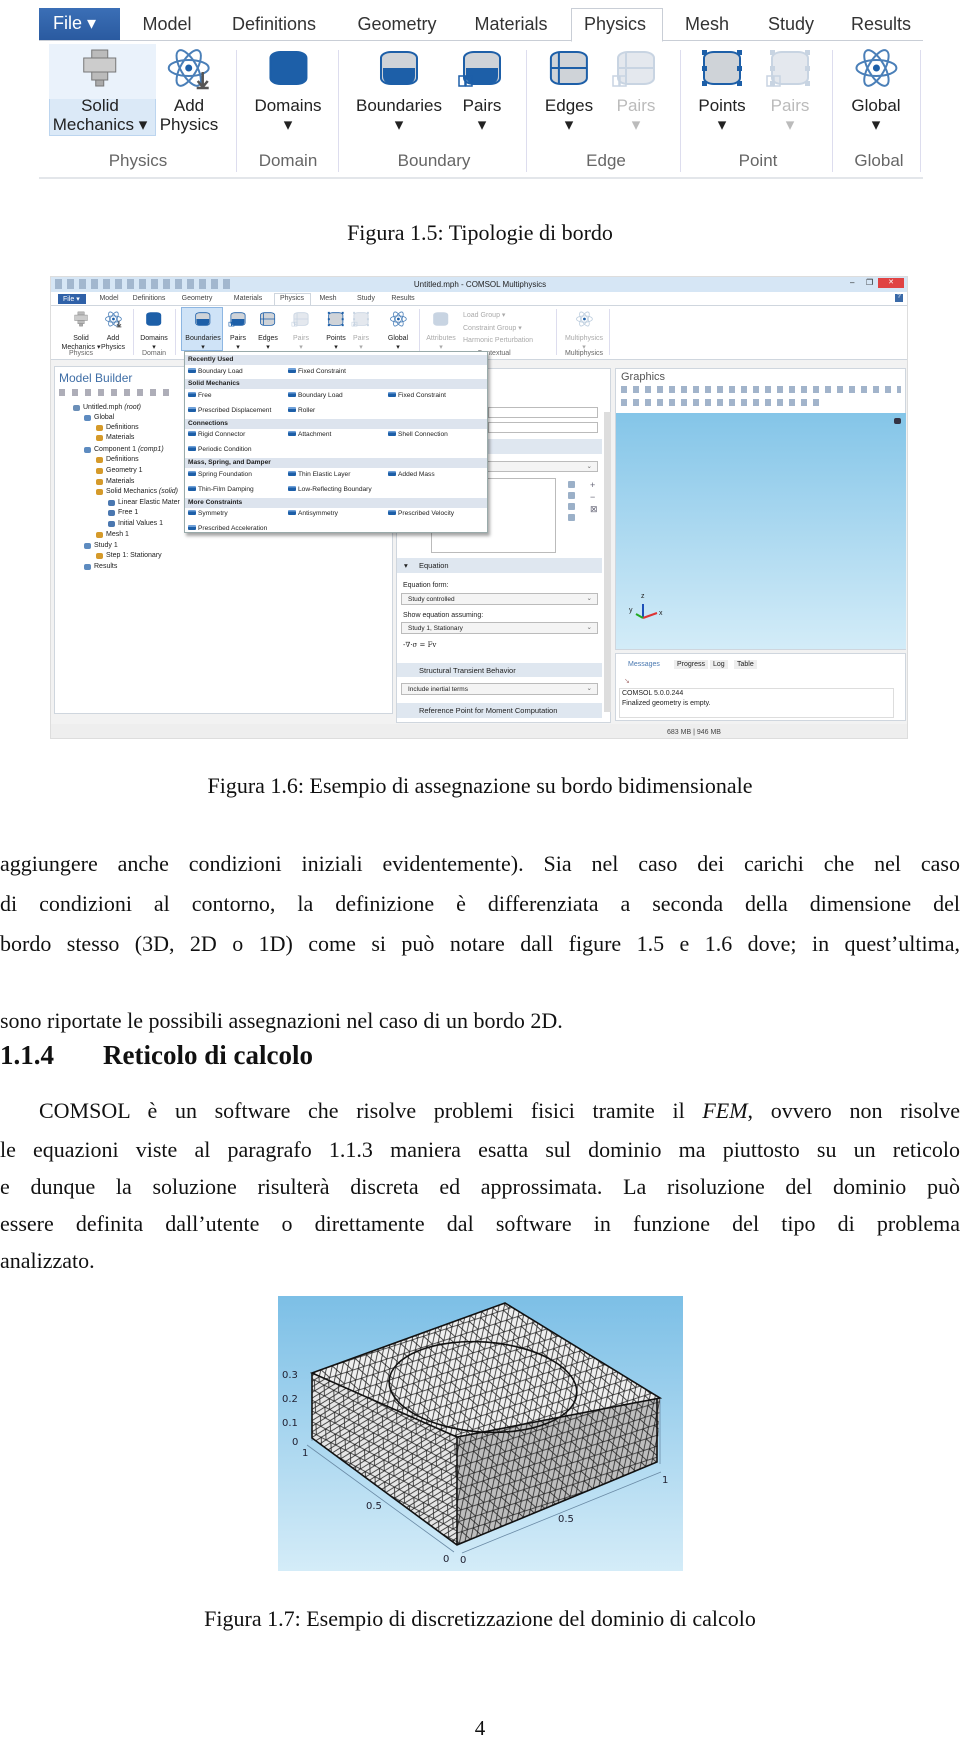 Image resolution: width=960 pixels, height=1741 pixels. What do you see at coordinates (571, 506) in the screenshot?
I see `paste-icon` at bounding box center [571, 506].